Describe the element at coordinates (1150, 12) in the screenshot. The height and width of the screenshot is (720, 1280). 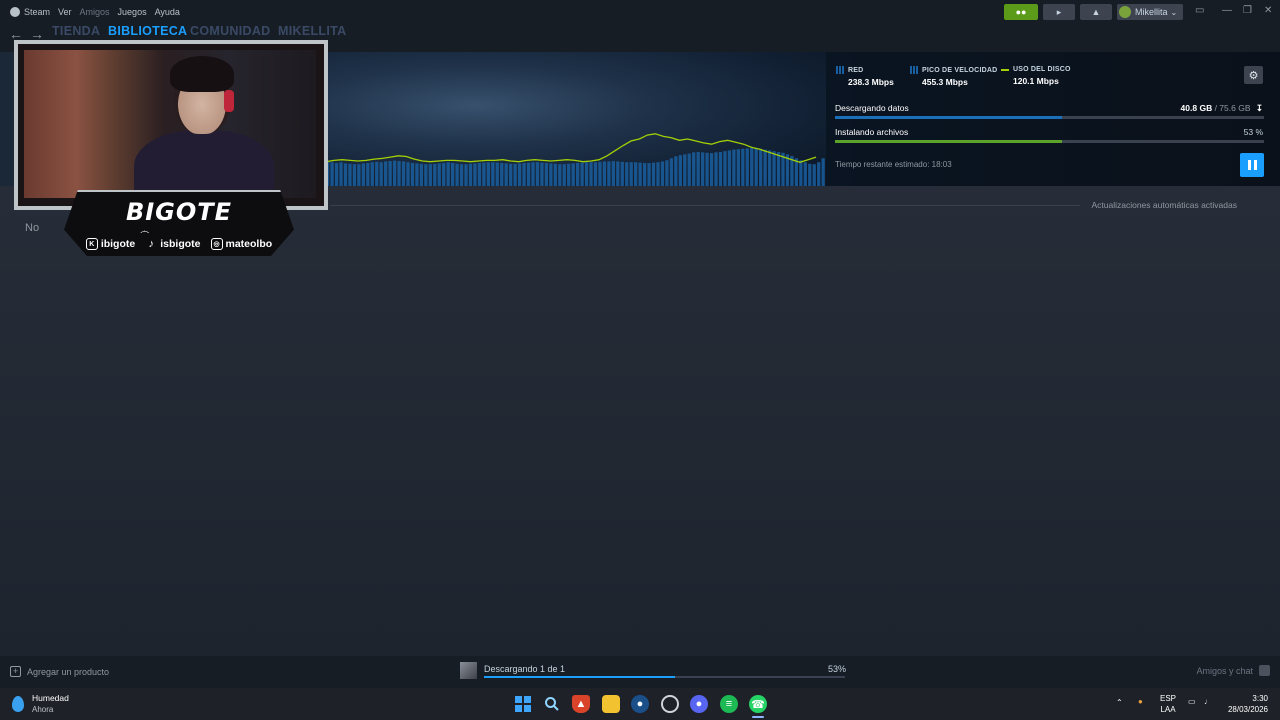
I see `account-menu-button: Mikellita ⌄` at that location.